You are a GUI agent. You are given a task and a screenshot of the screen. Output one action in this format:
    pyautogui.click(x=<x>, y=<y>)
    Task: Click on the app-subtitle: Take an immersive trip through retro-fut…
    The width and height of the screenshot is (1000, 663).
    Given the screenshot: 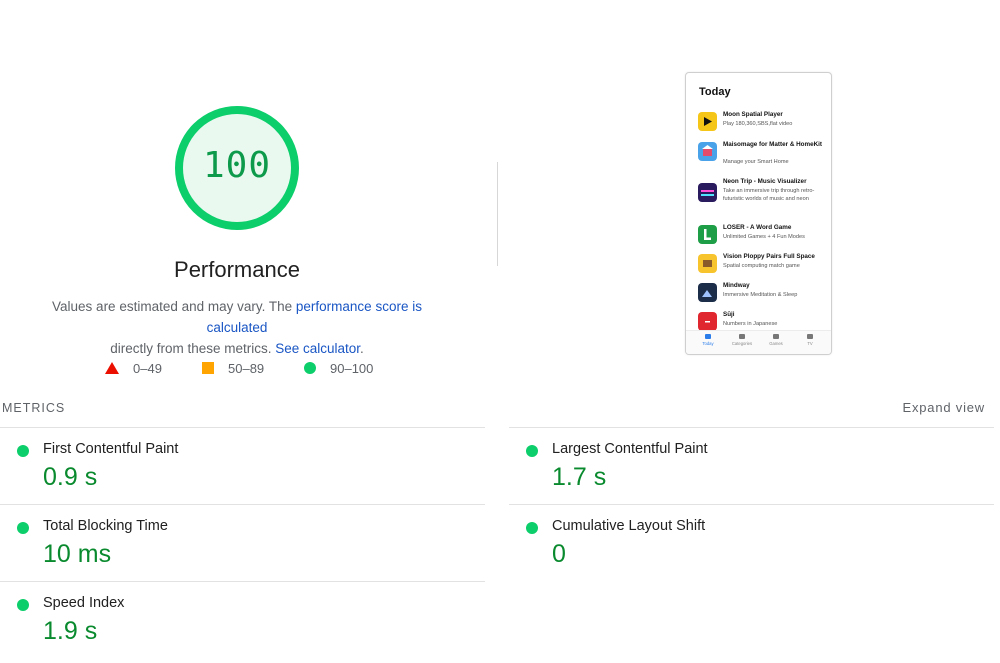 What is the action you would take?
    pyautogui.click(x=769, y=195)
    